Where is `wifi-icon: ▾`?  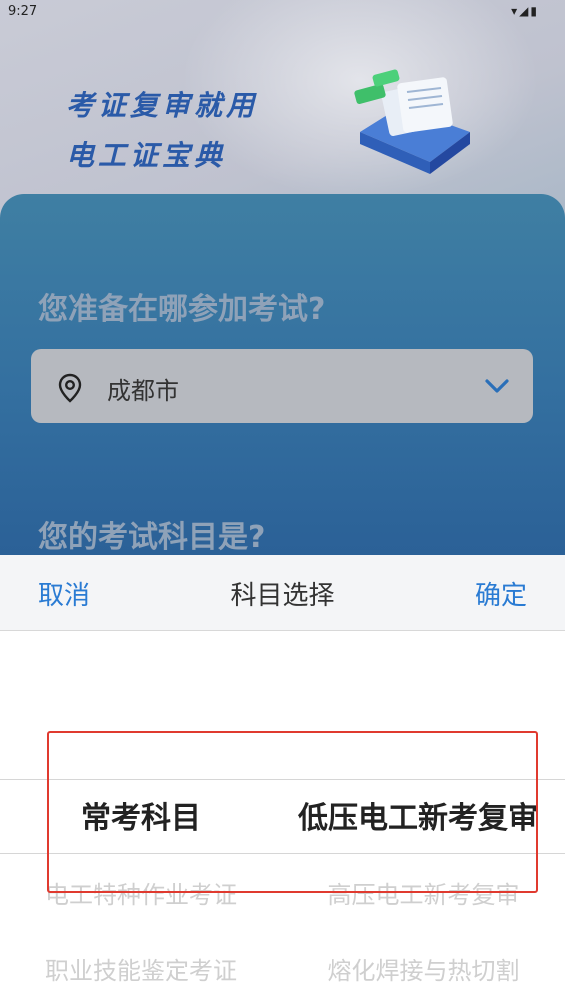
wifi-icon: ▾ is located at coordinates (515, 11).